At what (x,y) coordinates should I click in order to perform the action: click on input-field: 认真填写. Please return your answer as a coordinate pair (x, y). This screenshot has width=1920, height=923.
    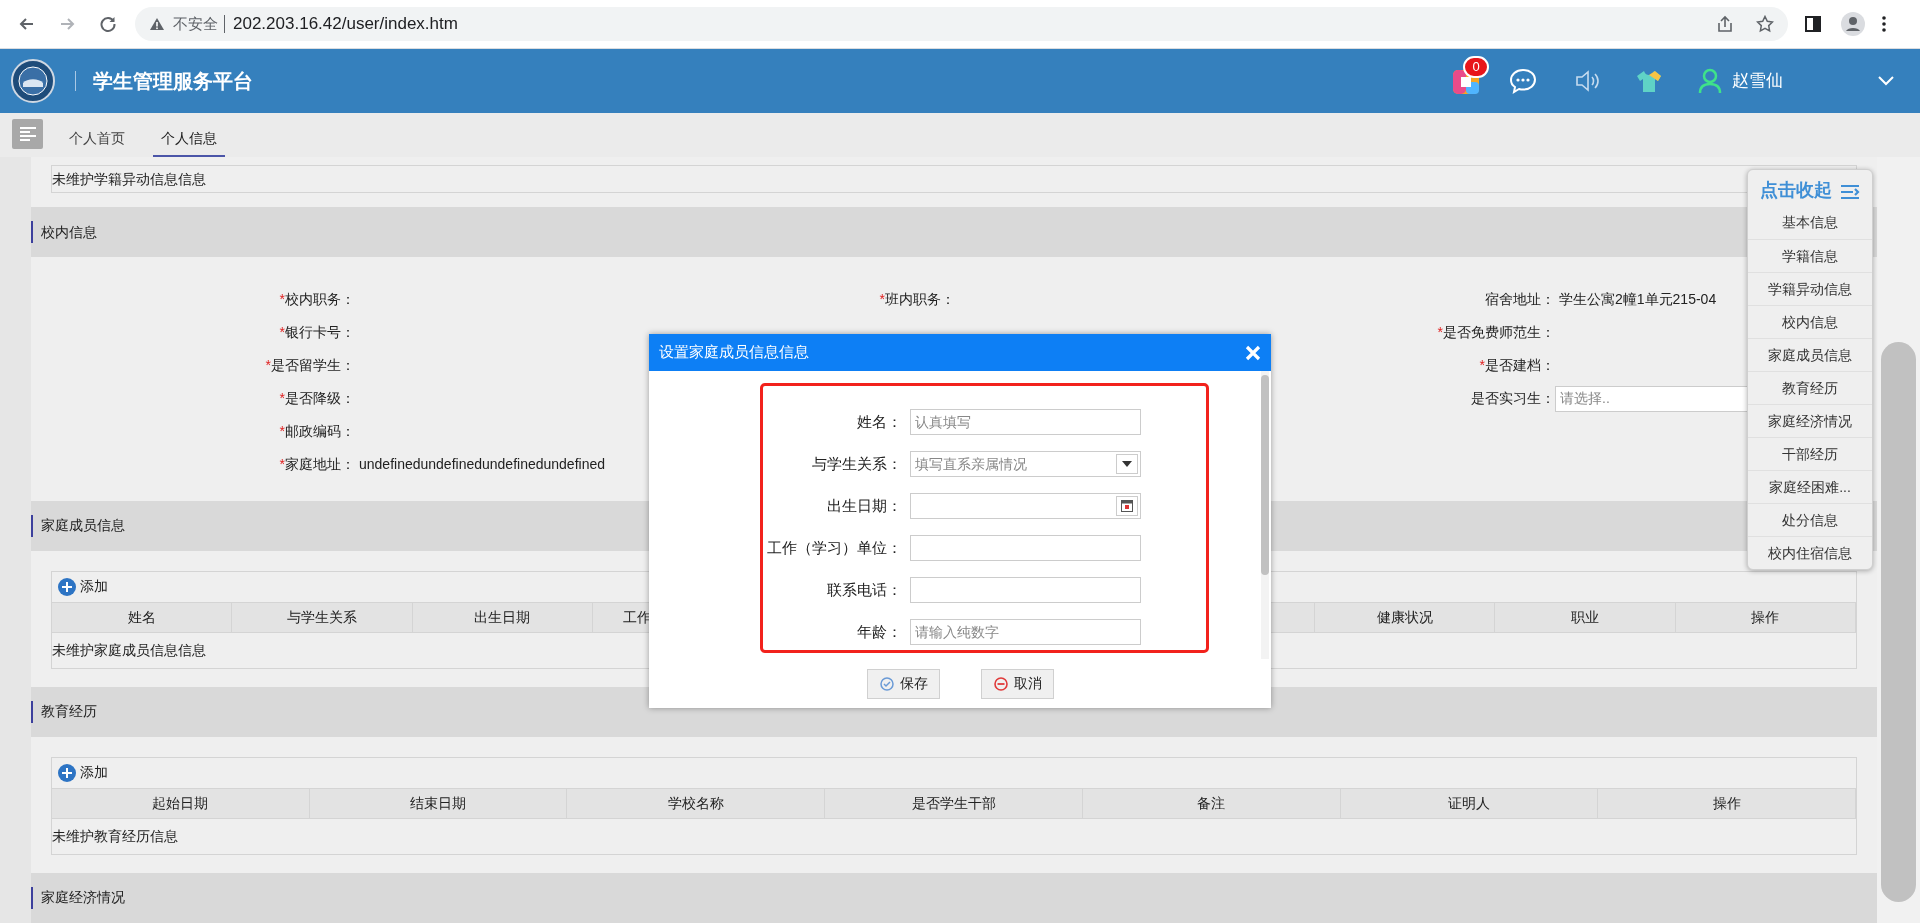
    Looking at the image, I should click on (1025, 422).